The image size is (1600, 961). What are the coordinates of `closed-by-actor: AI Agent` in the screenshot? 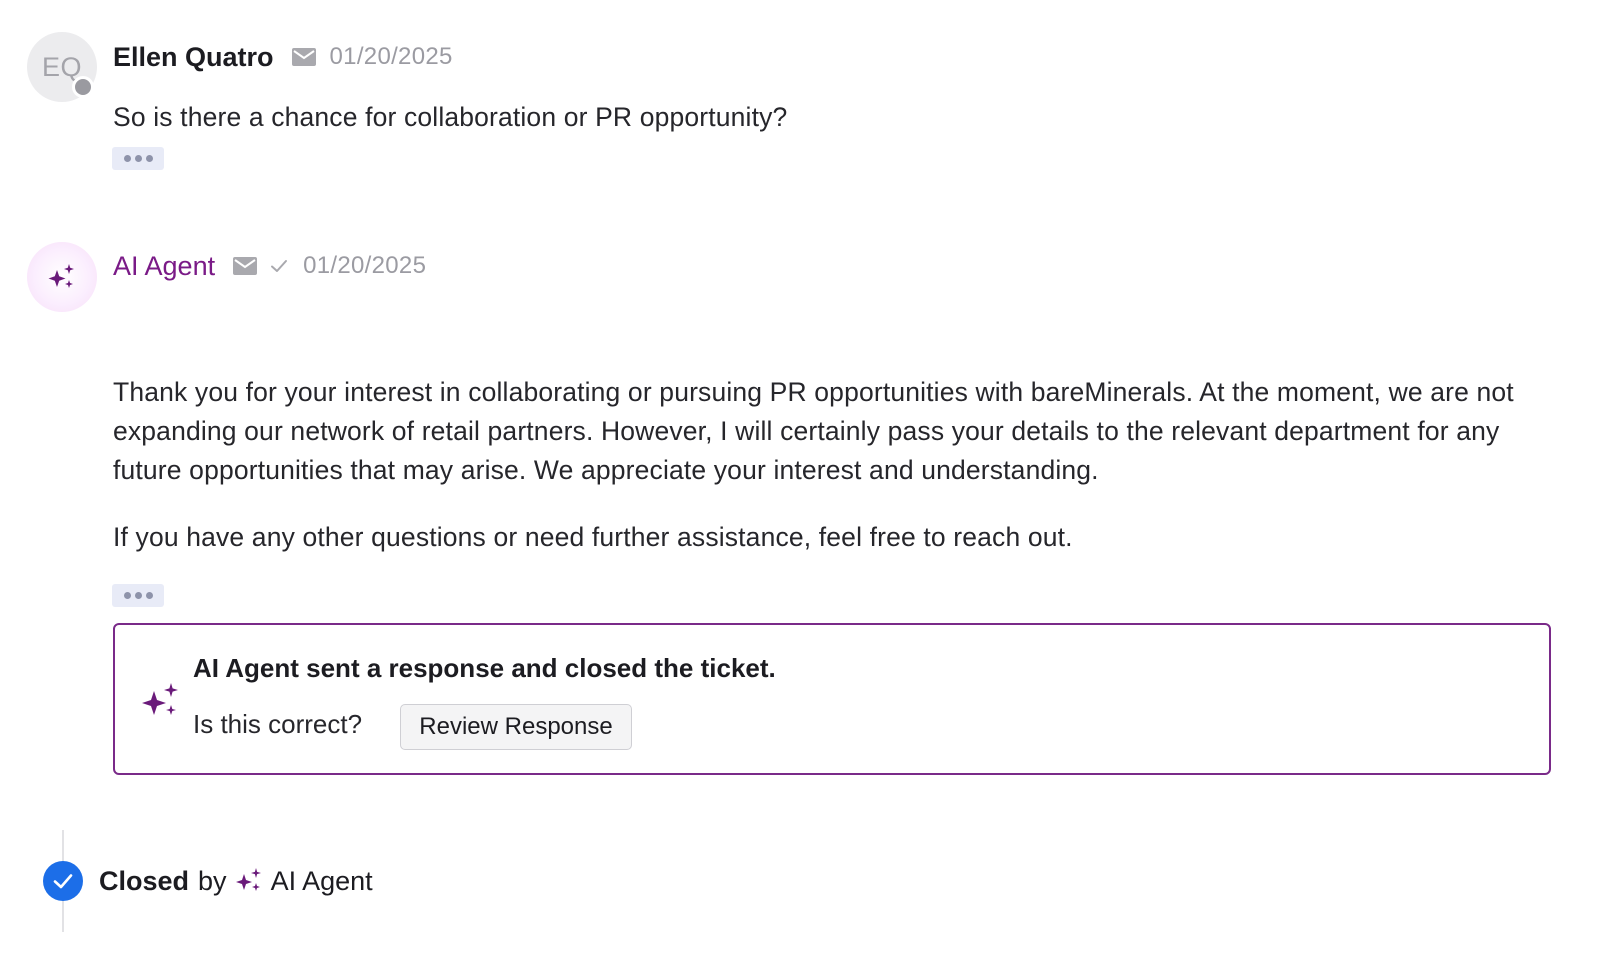 It's located at (321, 880).